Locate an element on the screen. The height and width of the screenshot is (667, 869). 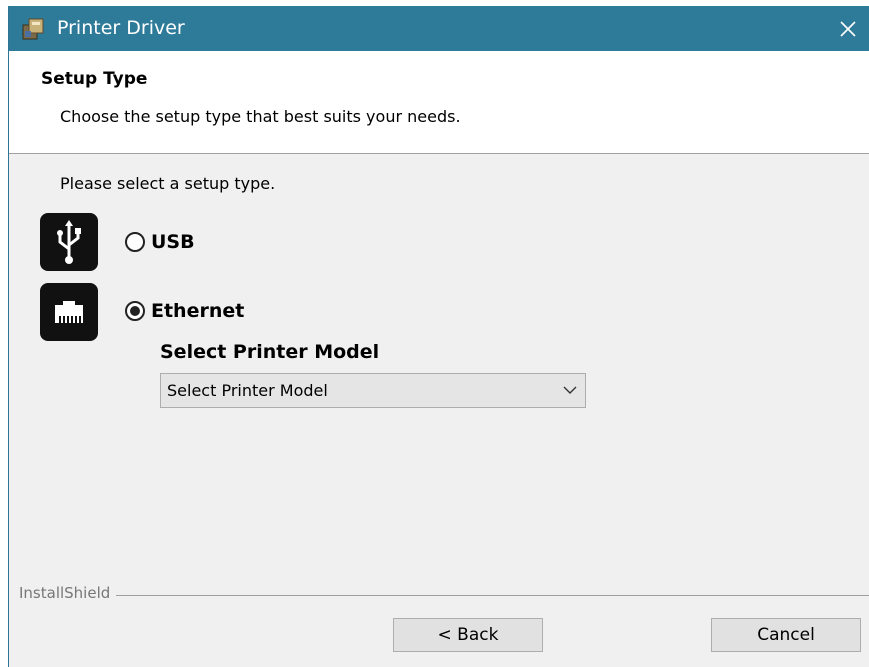
page-title: Setup Type is located at coordinates (94, 79).